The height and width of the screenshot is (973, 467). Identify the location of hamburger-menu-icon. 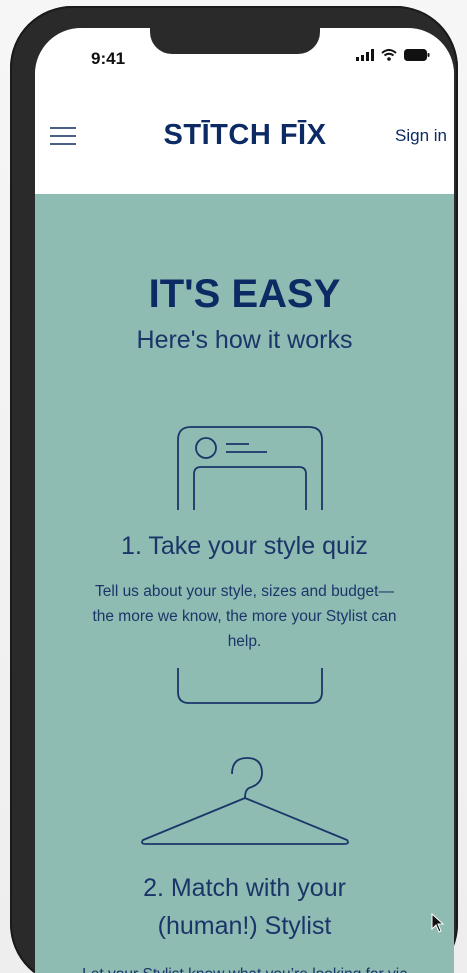
(63, 136).